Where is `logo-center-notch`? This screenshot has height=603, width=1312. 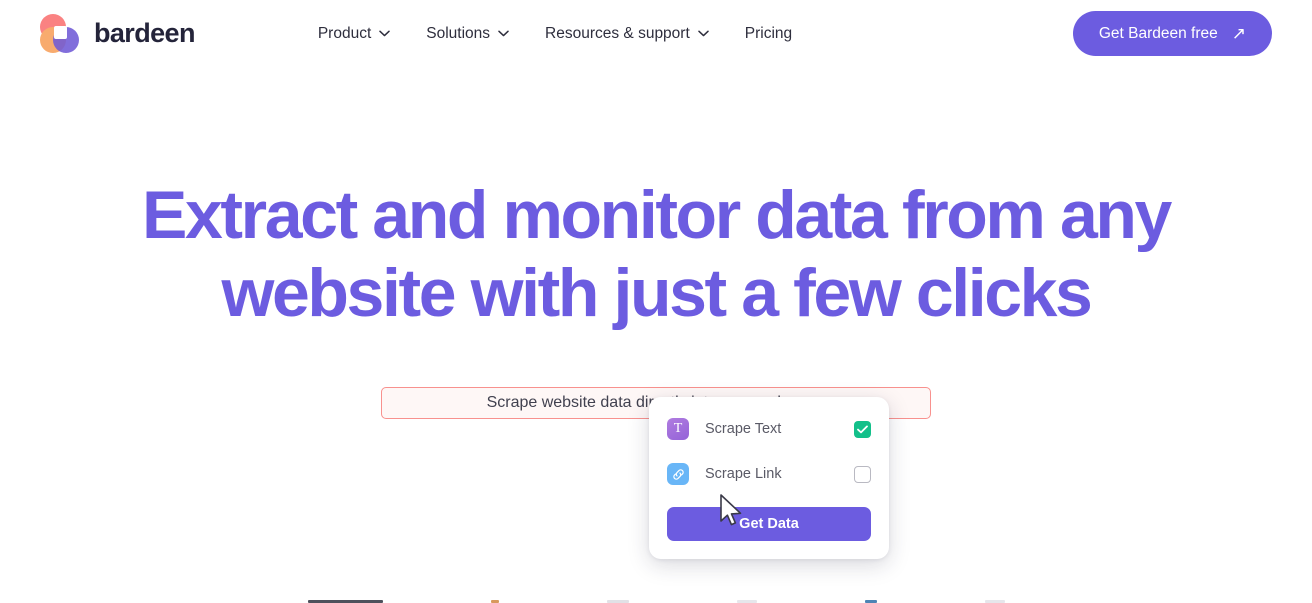
logo-center-notch is located at coordinates (60, 32).